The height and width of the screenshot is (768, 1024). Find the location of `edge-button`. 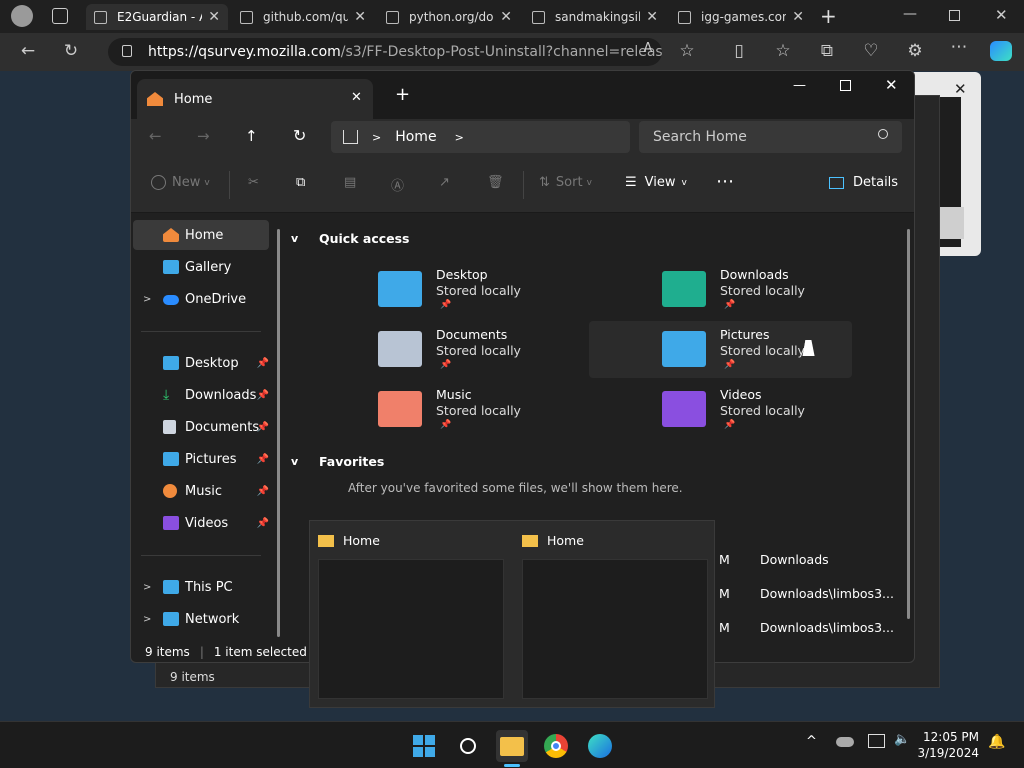

edge-button is located at coordinates (600, 746).